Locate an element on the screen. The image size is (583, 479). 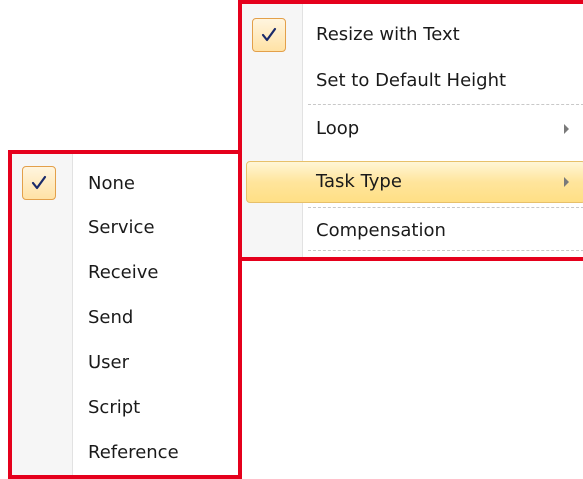
menu-item-label: Loop is located at coordinates (338, 128).